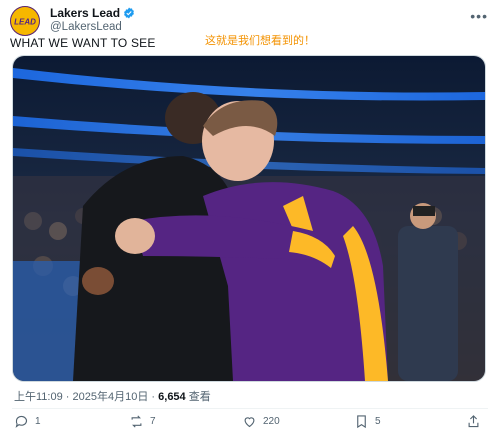 The image size is (500, 440). I want to click on more-options-icon: •••, so click(479, 16).